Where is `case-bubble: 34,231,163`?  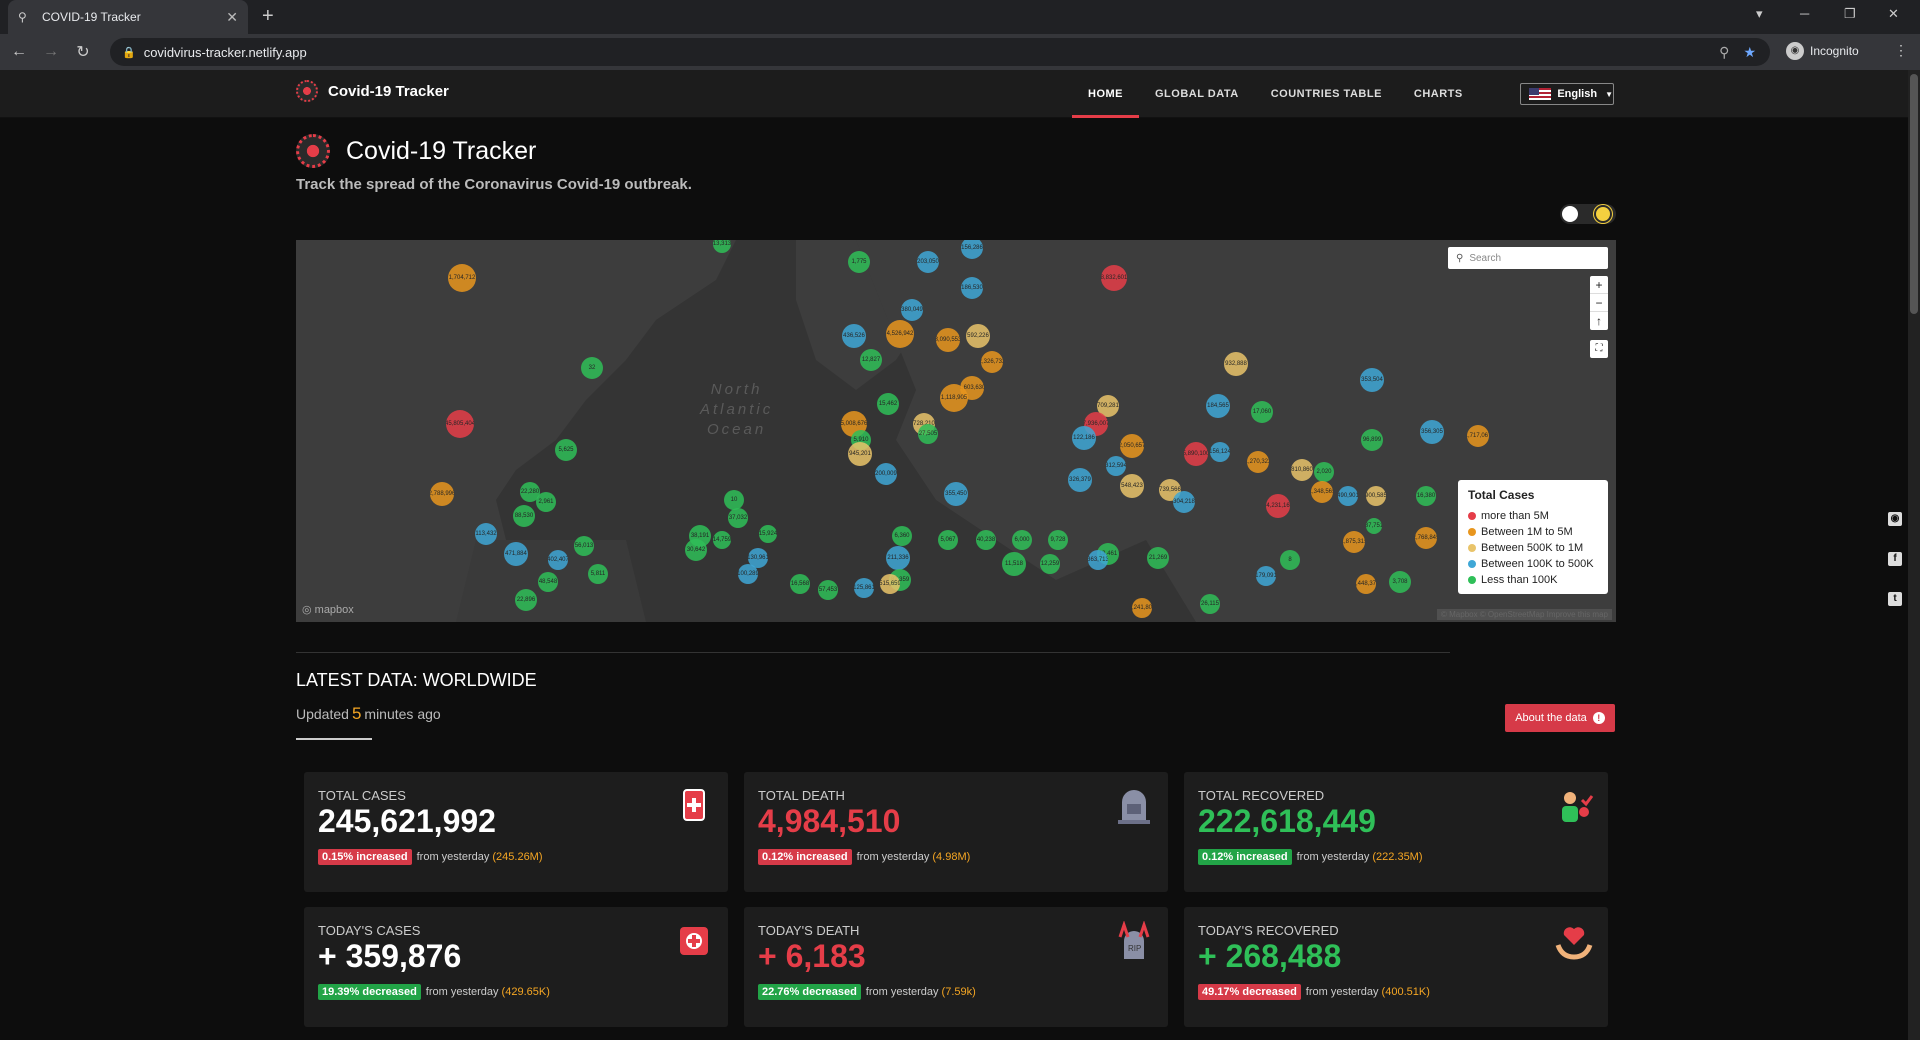 case-bubble: 34,231,163 is located at coordinates (1278, 506).